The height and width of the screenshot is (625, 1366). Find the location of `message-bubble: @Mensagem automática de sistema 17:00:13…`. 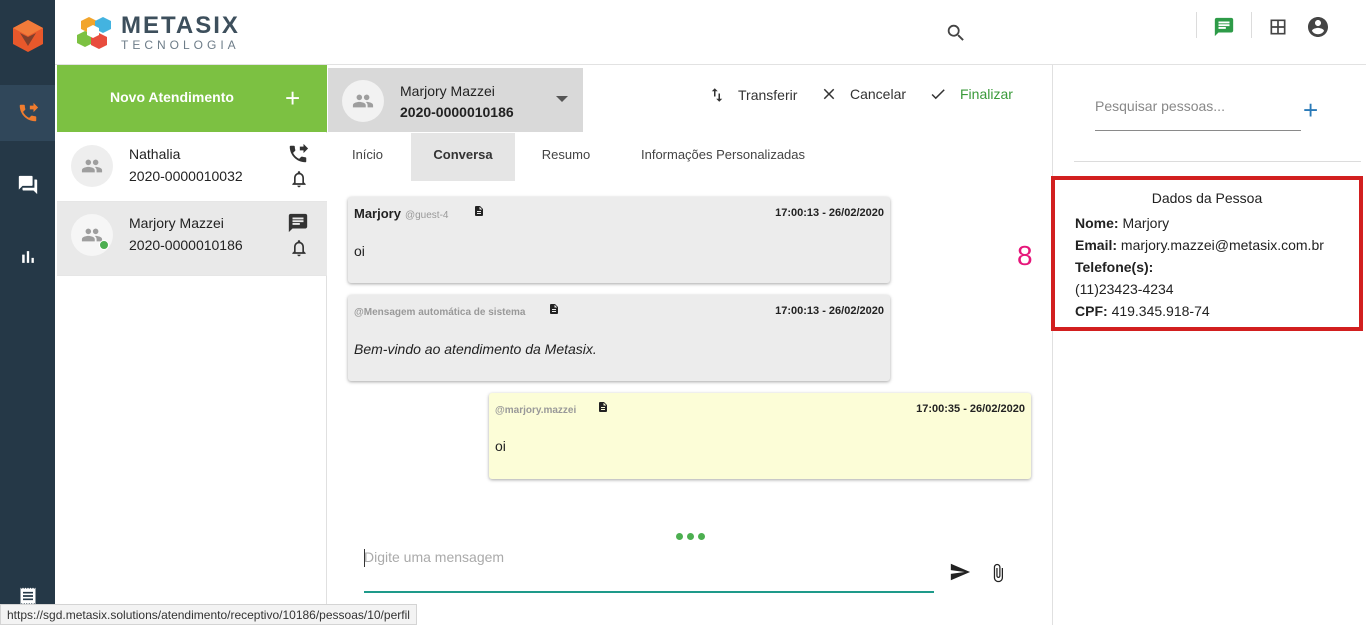

message-bubble: @Mensagem automática de sistema 17:00:13… is located at coordinates (619, 338).